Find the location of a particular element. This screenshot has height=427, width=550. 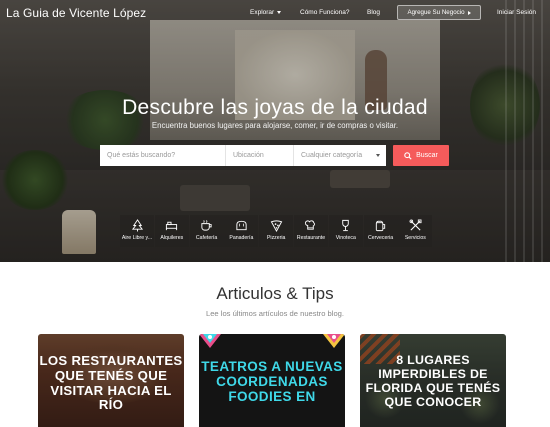

category-label: Servicios is located at coordinates (415, 238).